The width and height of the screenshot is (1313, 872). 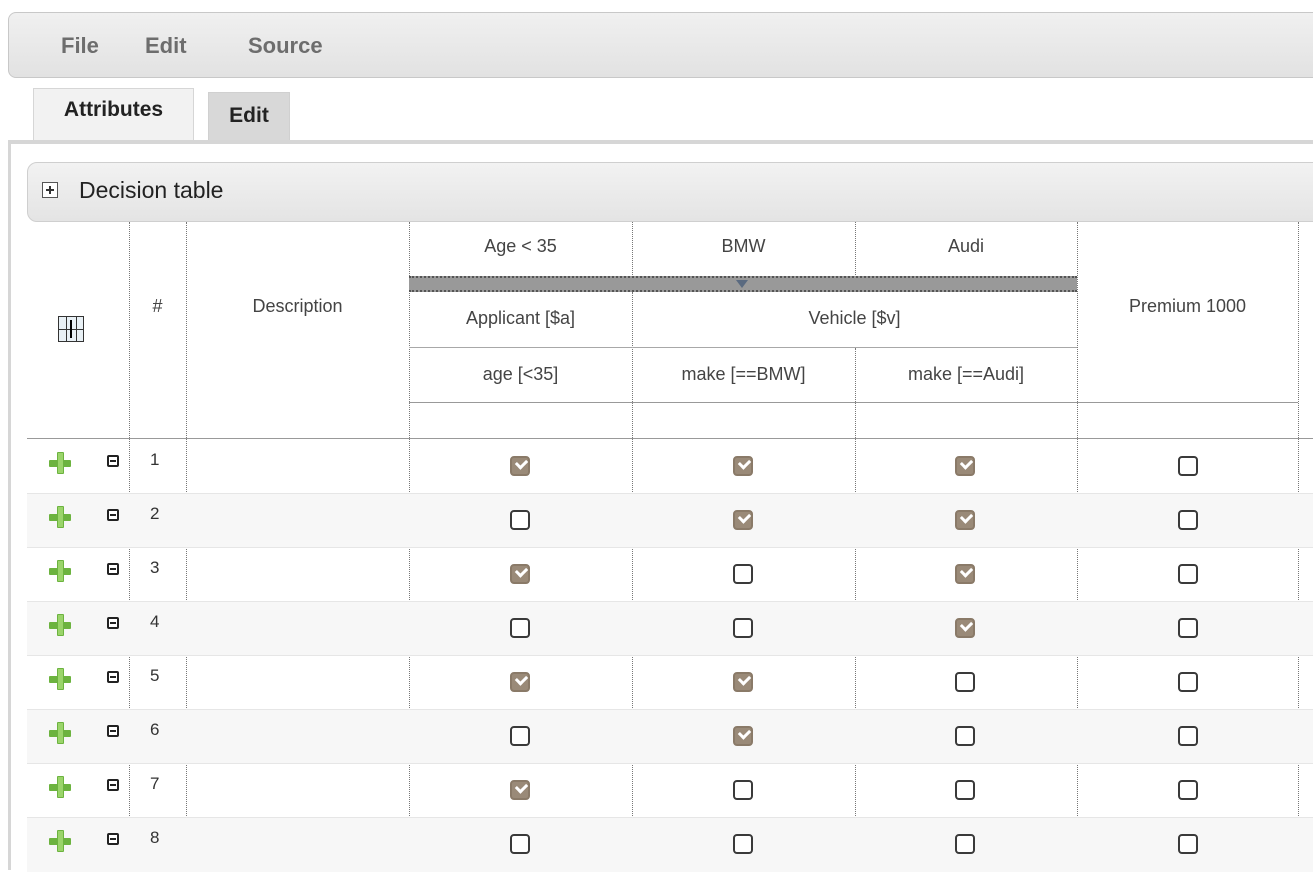 I want to click on menu-source: Source, so click(x=285, y=46).